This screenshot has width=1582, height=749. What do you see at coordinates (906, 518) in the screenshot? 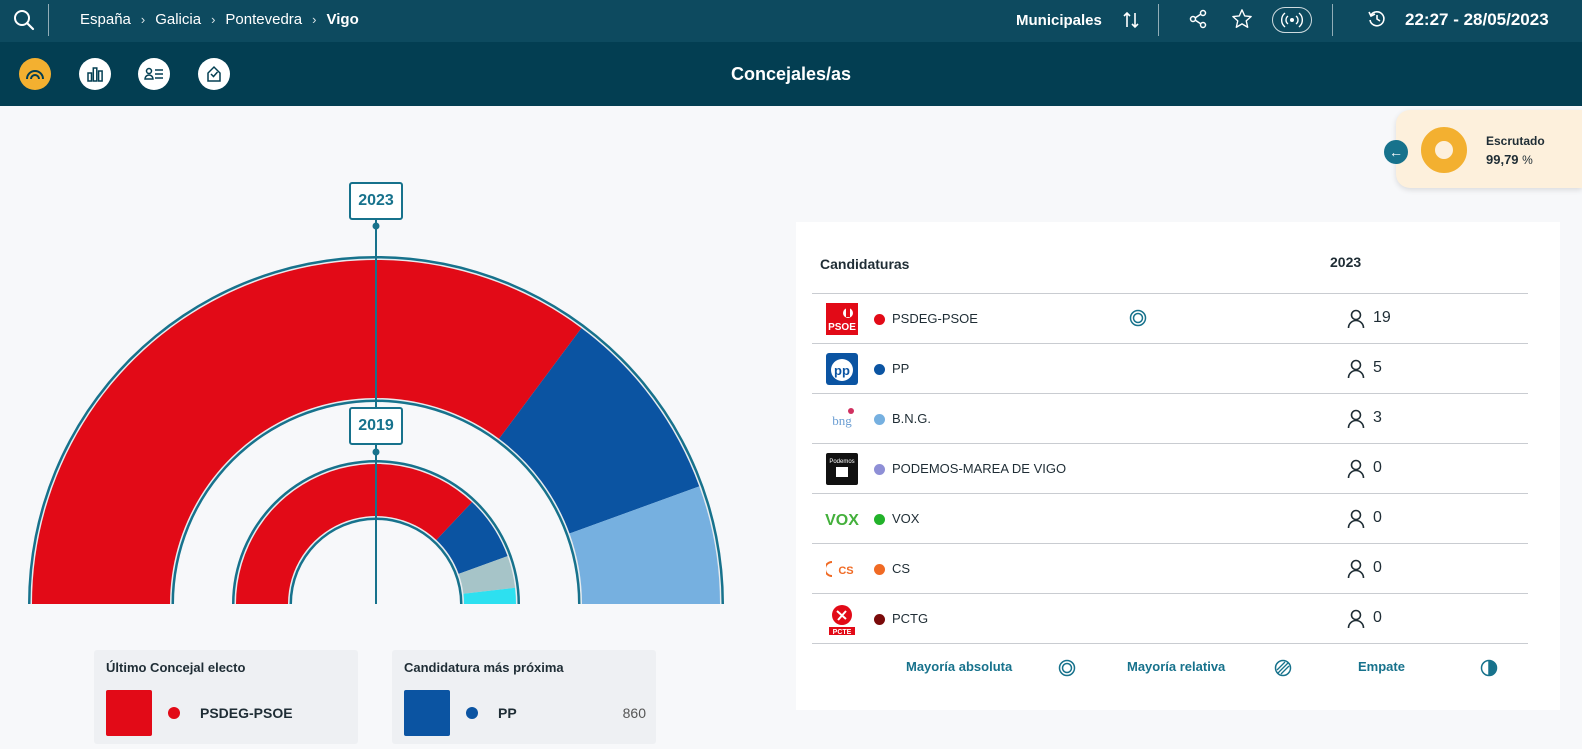
I see `party-name: VOX` at bounding box center [906, 518].